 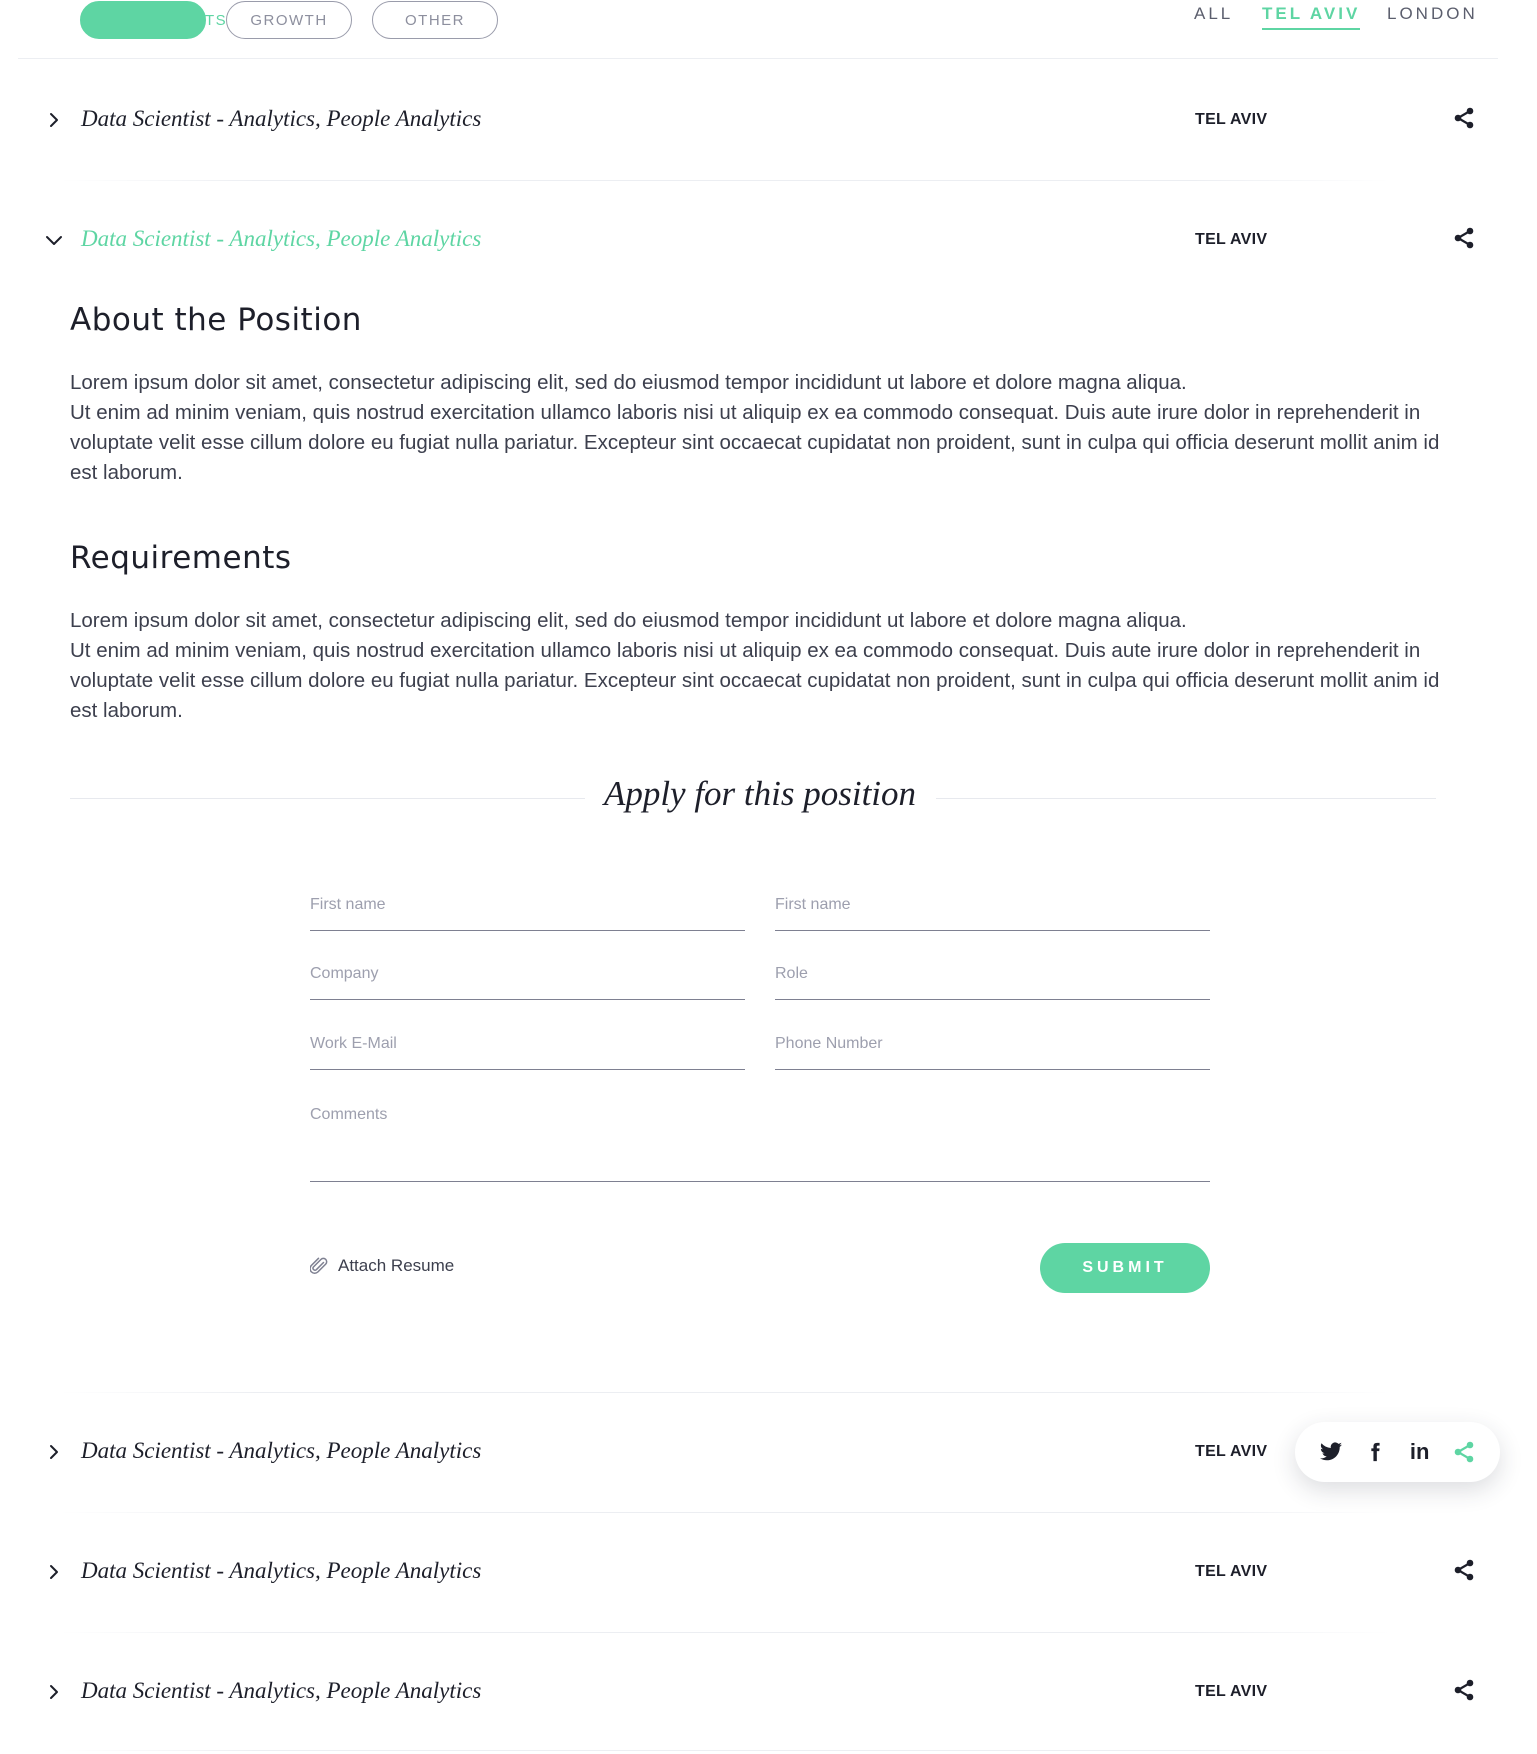 I want to click on apply-title: Apply for this position, so click(x=760, y=793).